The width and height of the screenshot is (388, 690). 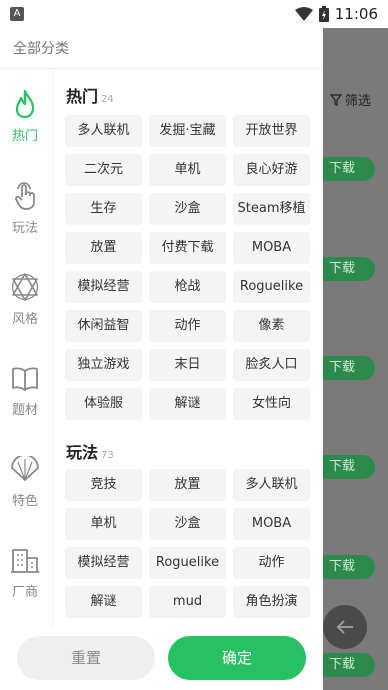 I want to click on sidebar-item-label: 热门, so click(x=24, y=136).